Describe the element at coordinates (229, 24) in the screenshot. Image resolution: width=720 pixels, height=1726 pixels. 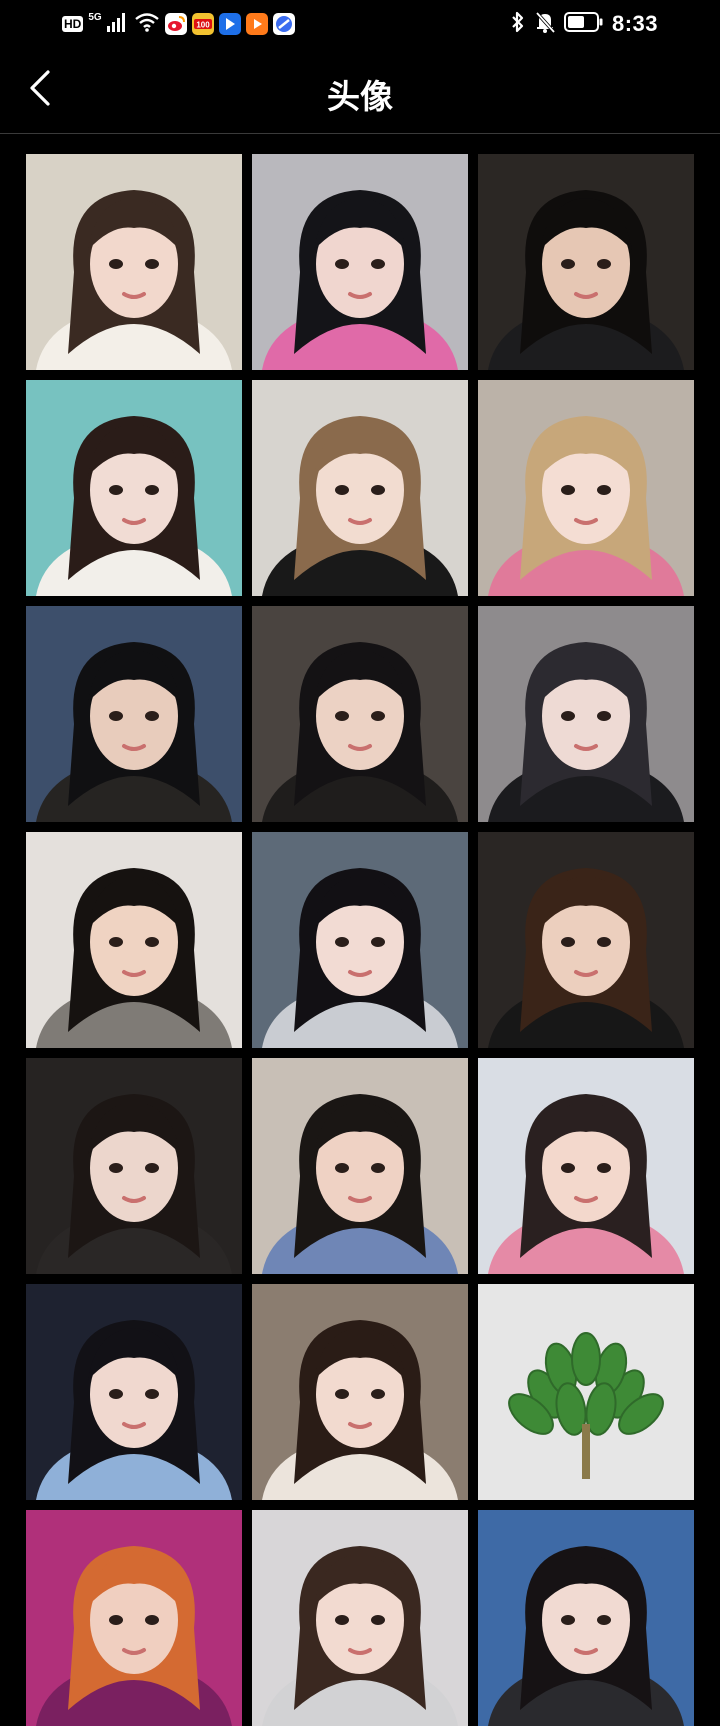
I see `bluebird-icon` at that location.